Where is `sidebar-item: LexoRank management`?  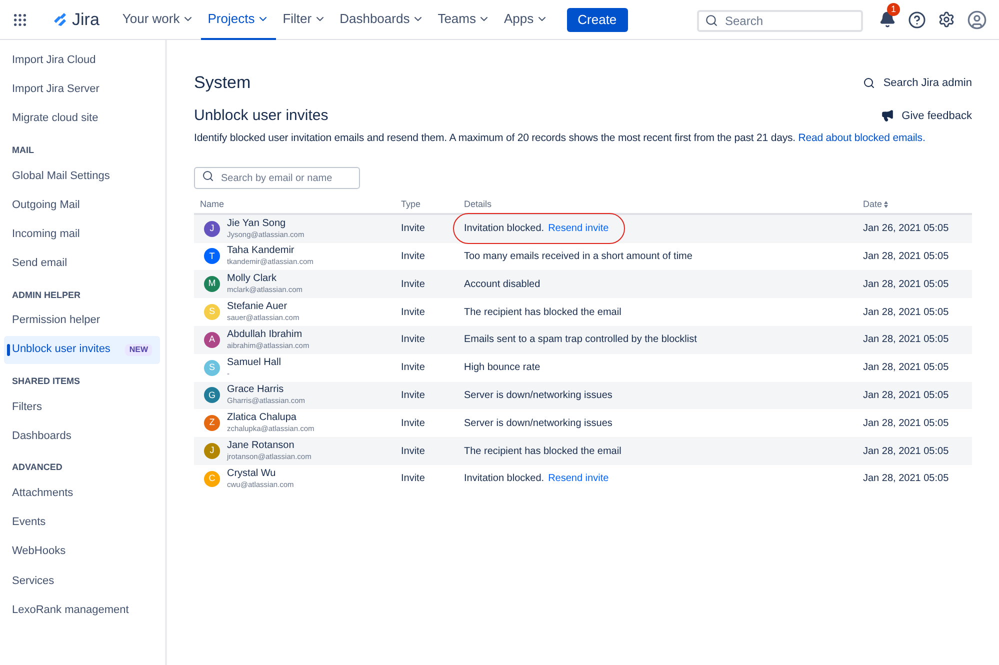 sidebar-item: LexoRank management is located at coordinates (82, 610).